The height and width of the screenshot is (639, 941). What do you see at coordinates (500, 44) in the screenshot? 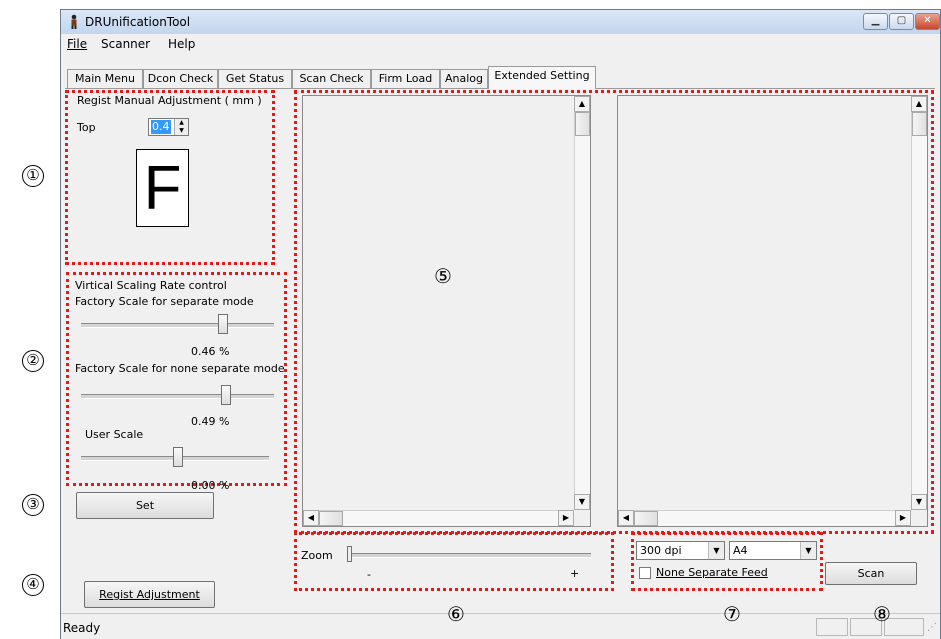
I see `menu-bar: File Scanner Help` at bounding box center [500, 44].